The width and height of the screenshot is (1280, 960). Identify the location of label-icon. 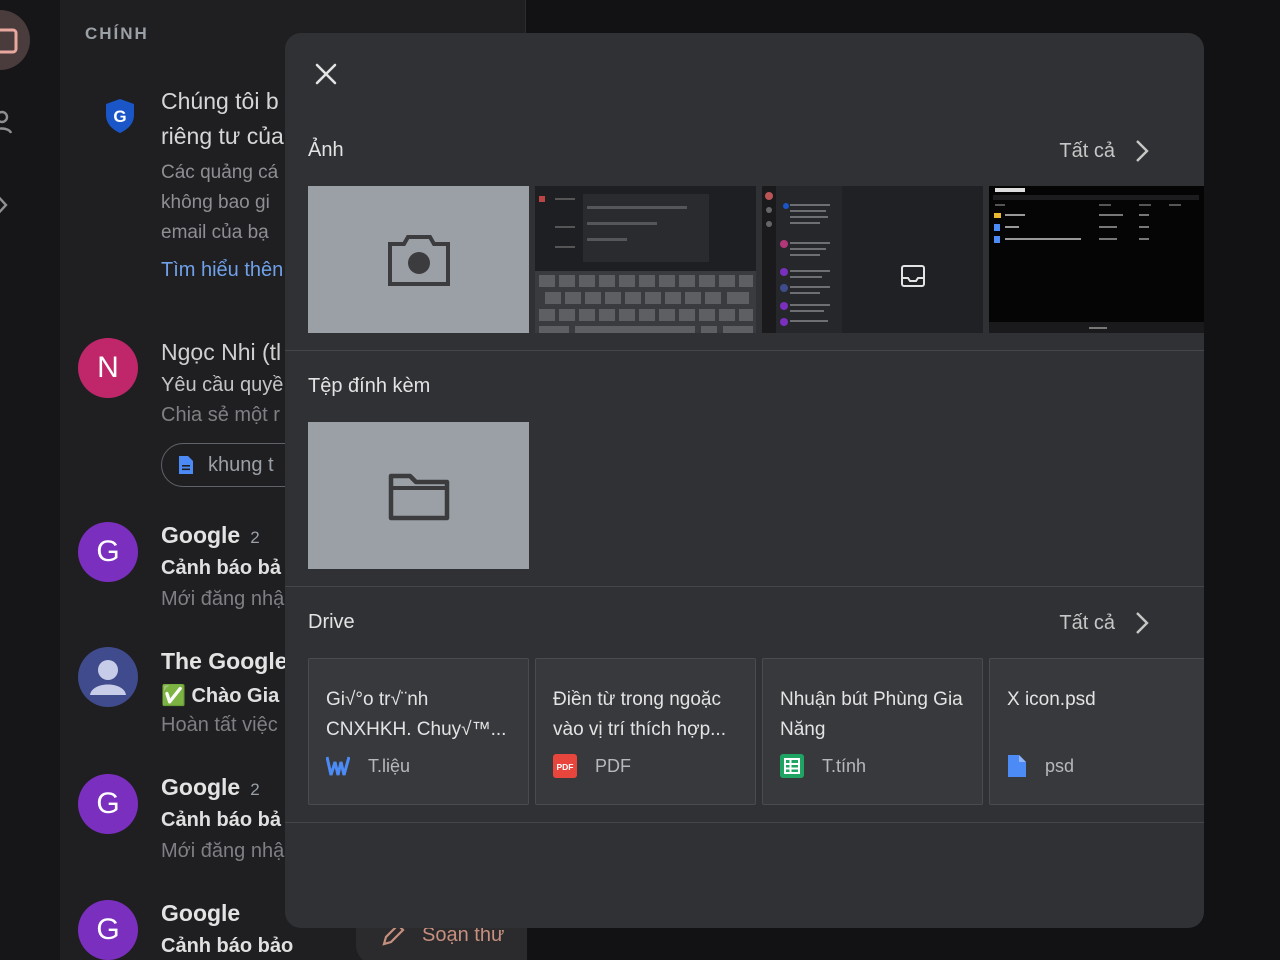
(9, 205).